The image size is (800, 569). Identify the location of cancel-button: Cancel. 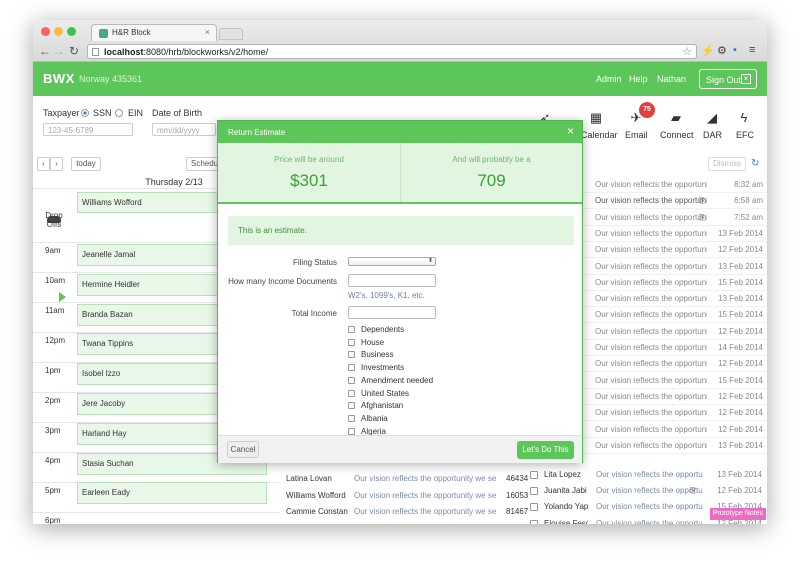
(243, 449).